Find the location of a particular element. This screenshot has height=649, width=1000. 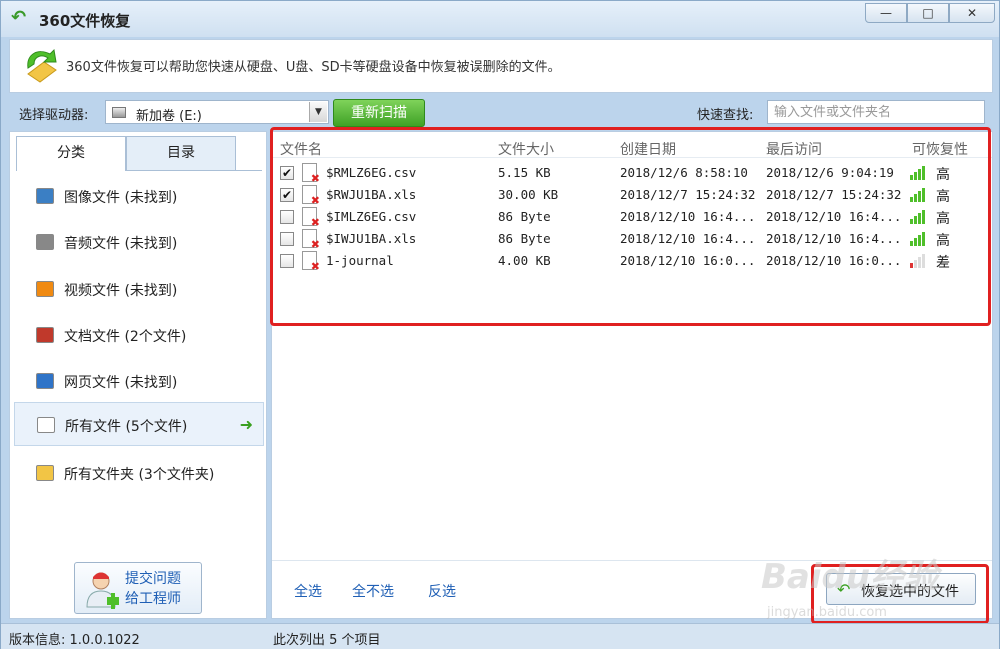

info-banner: 360文件恢复可以帮助您快速从硬盘、U盘、SD卡等硬盘设备中恢复被误删除的文件。 is located at coordinates (501, 66).